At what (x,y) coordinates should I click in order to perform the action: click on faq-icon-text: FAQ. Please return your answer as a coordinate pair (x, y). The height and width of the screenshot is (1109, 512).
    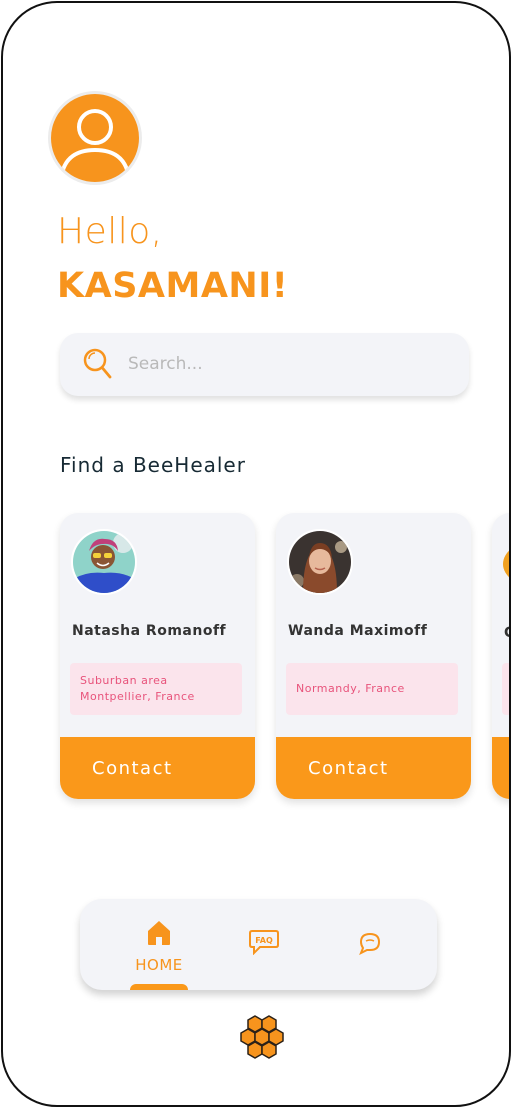
    Looking at the image, I should click on (264, 940).